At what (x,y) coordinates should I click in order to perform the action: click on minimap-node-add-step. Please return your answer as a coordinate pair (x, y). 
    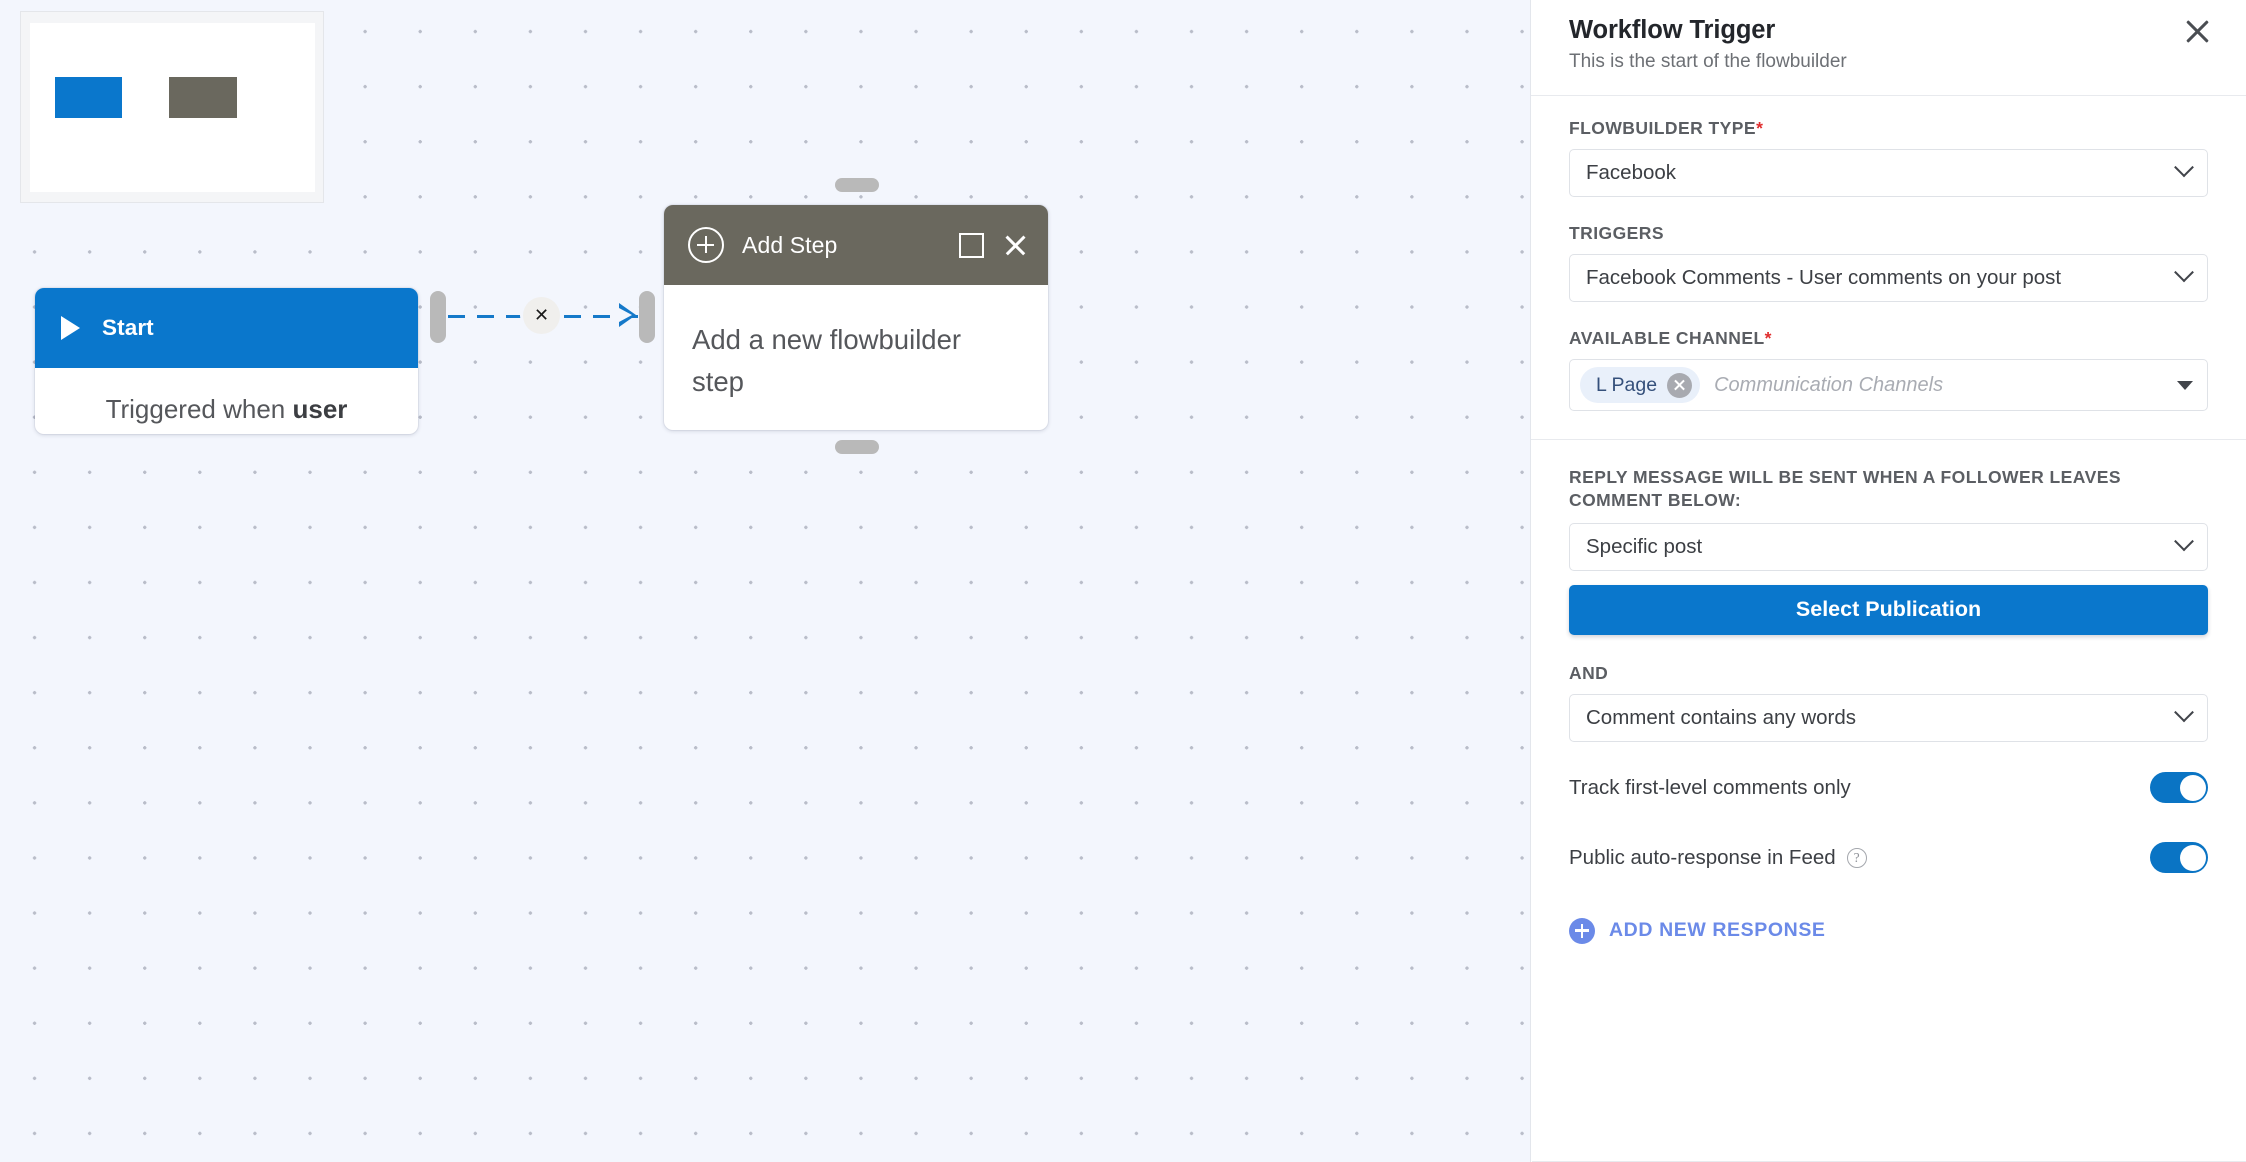
    Looking at the image, I should click on (203, 97).